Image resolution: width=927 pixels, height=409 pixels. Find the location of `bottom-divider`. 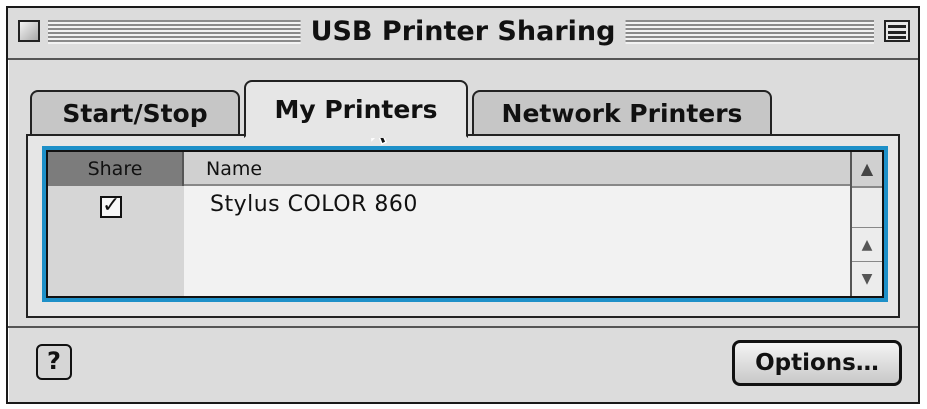

bottom-divider is located at coordinates (463, 327).